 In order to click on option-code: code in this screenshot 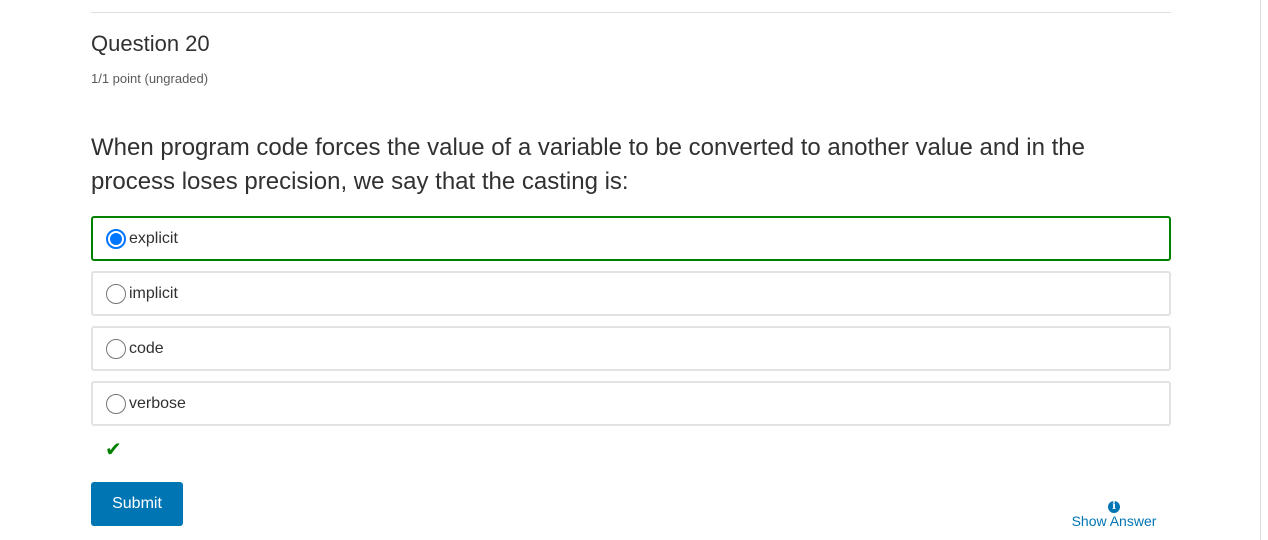, I will do `click(631, 348)`.